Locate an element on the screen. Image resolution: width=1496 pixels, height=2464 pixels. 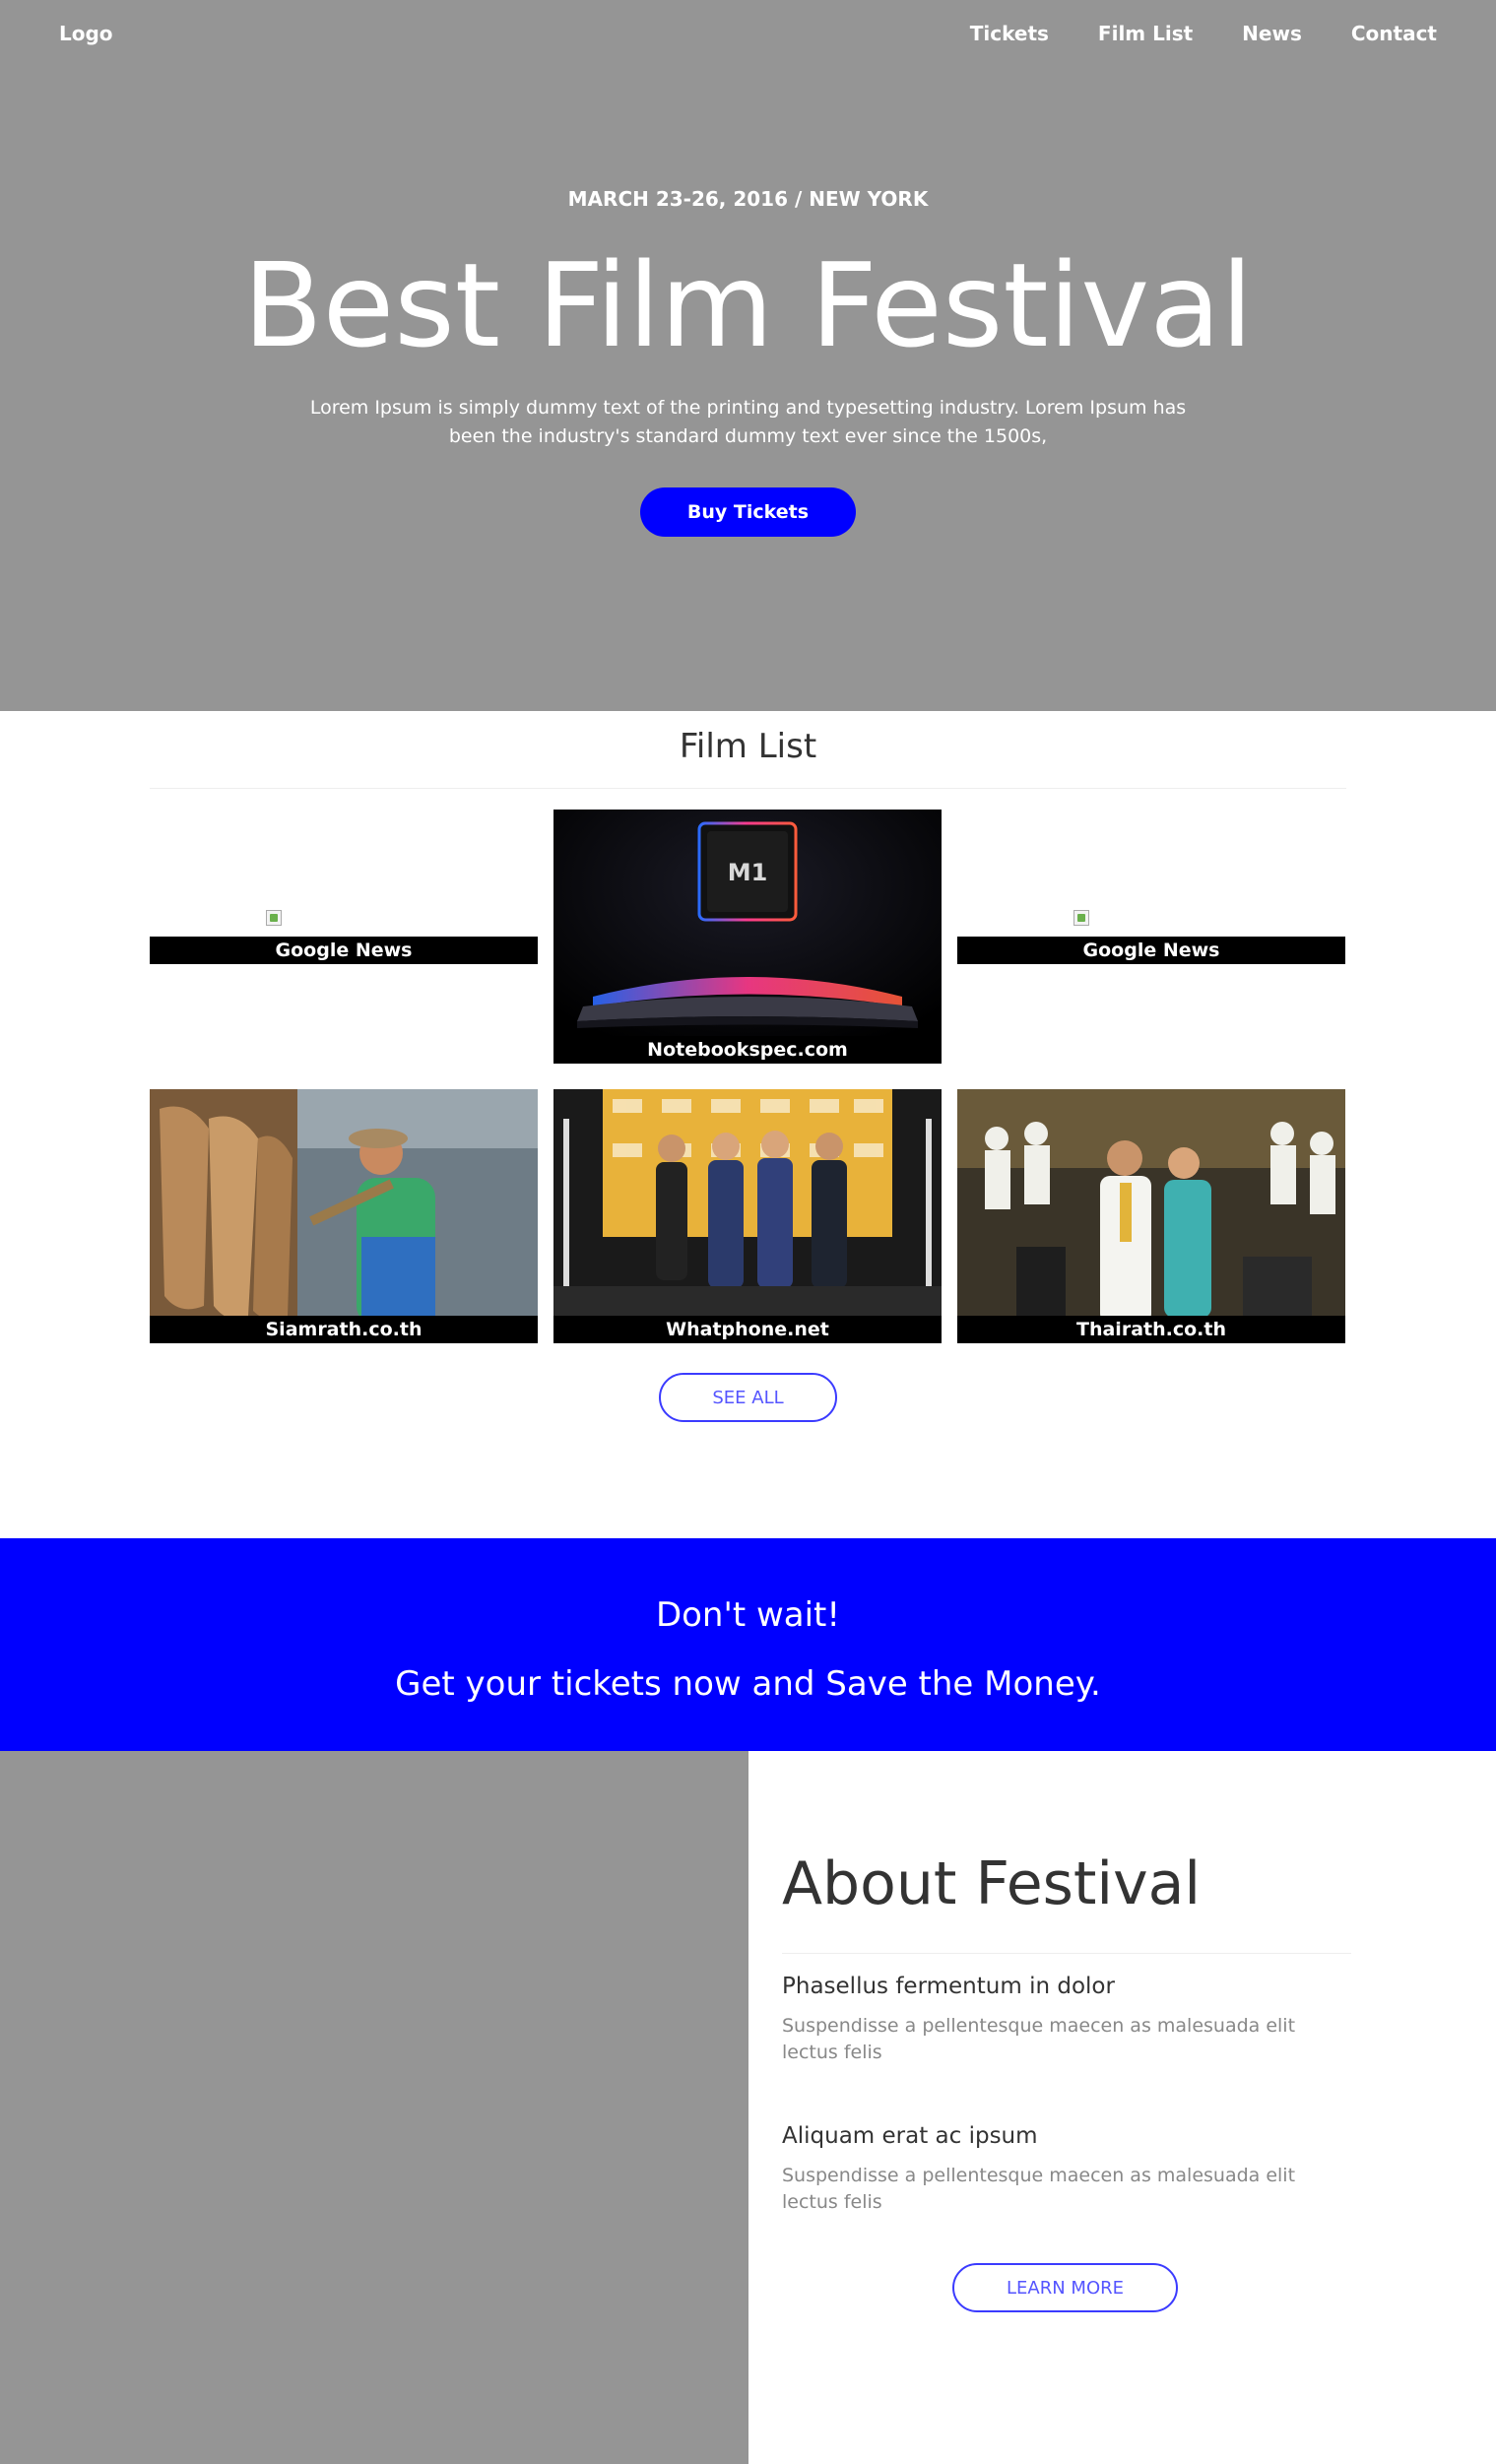
learn-more-button: LEARN MORE is located at coordinates (1065, 2287).